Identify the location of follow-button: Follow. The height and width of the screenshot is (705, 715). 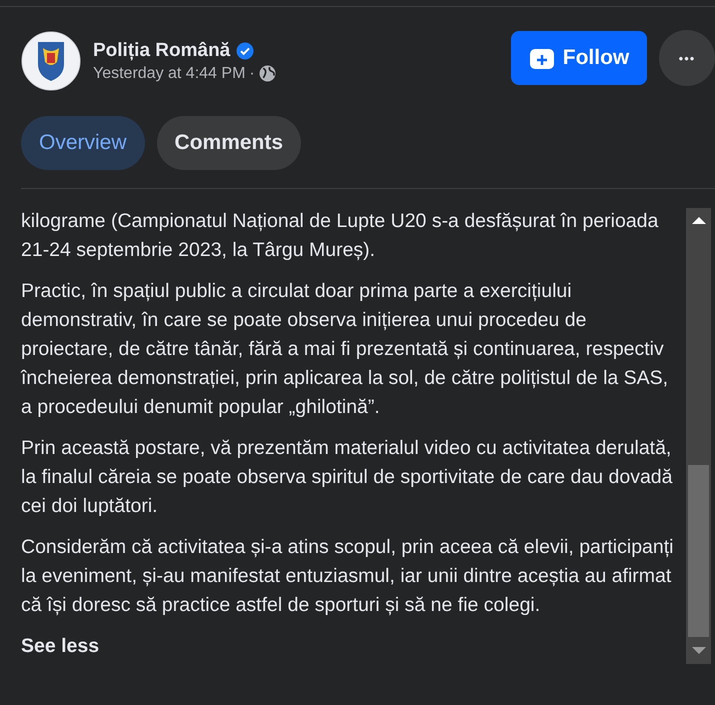
(579, 58).